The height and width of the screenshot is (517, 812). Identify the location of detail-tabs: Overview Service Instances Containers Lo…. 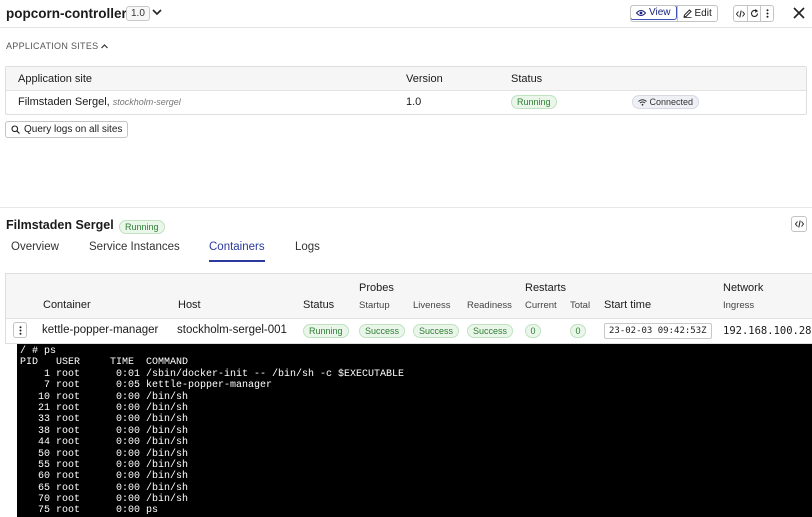
(406, 250).